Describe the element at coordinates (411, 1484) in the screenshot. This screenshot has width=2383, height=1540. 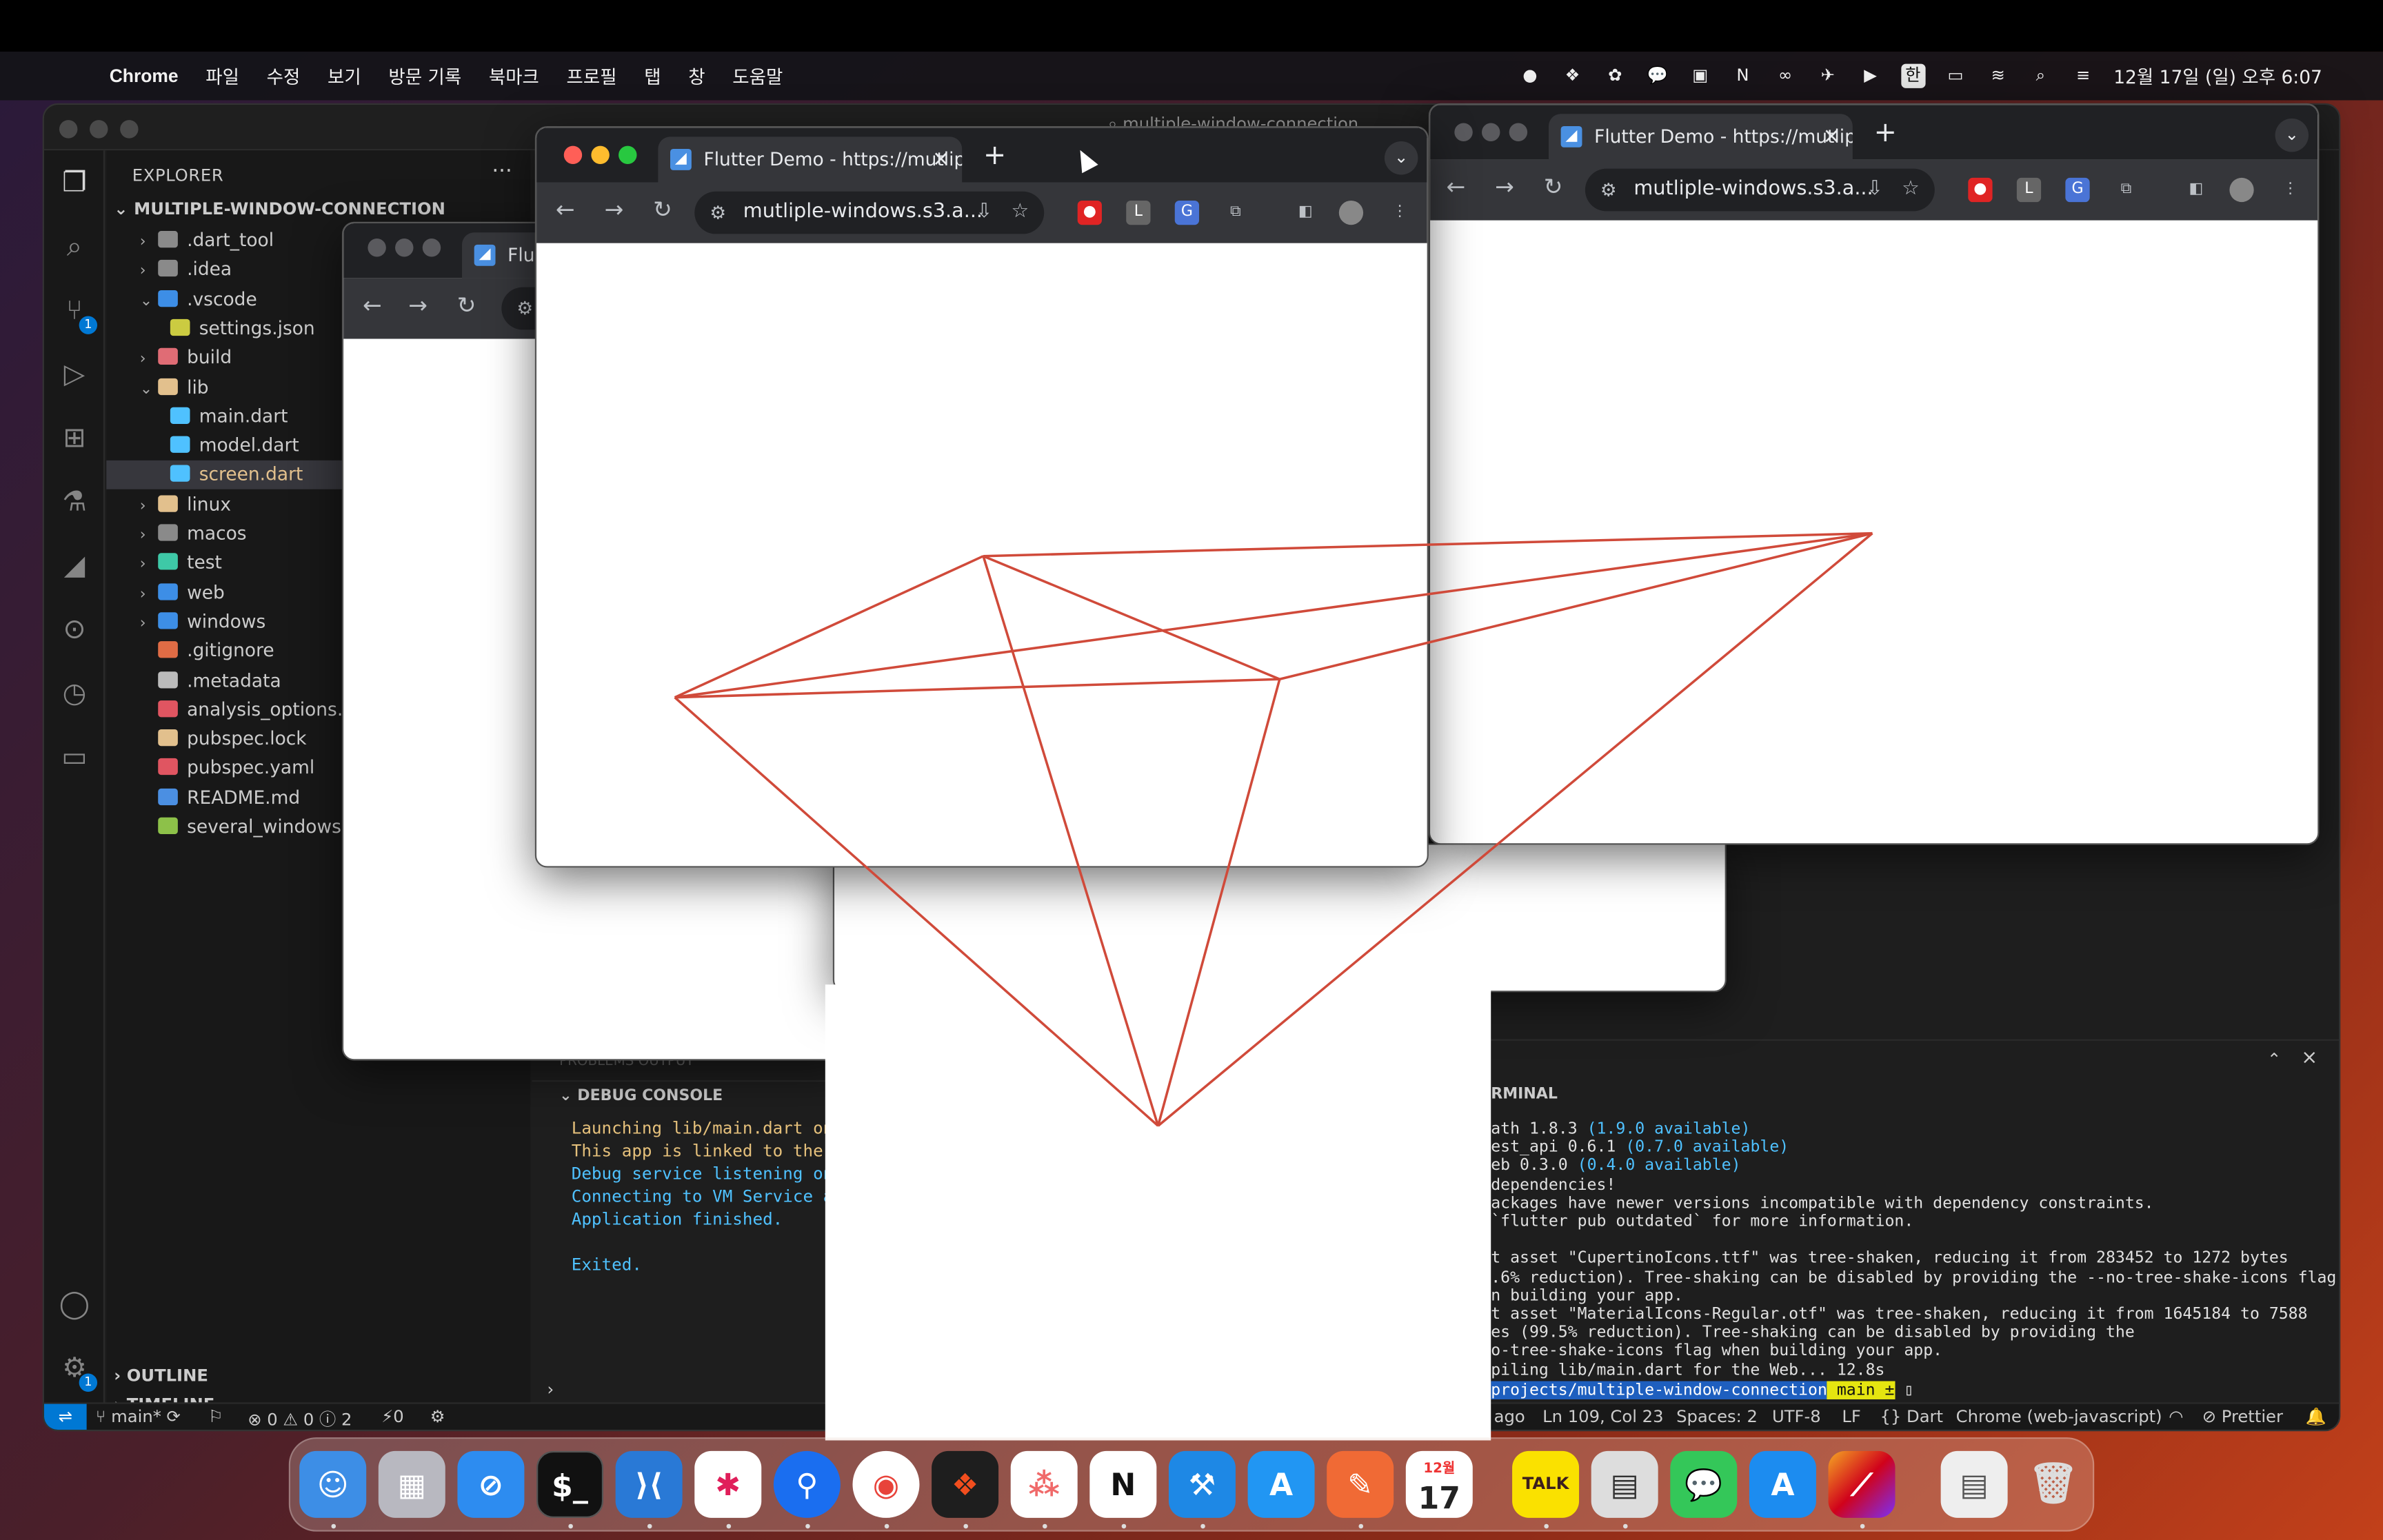
I see `launchpad-icon: ▦` at that location.